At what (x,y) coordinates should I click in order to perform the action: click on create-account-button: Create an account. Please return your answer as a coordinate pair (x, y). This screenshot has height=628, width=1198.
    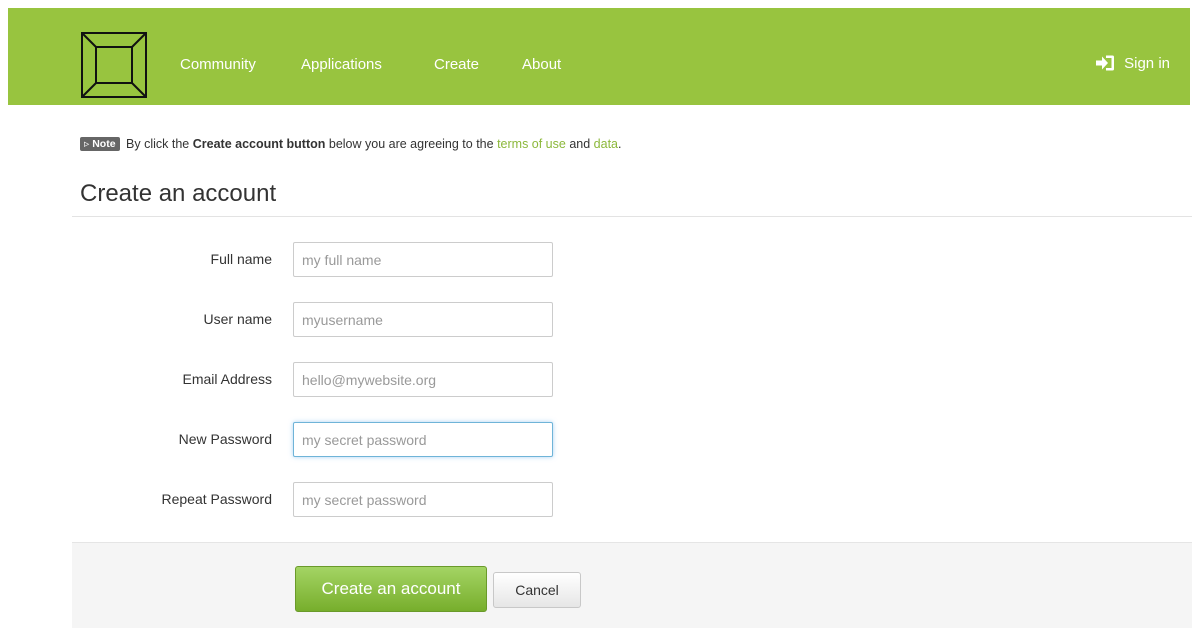
    Looking at the image, I should click on (391, 589).